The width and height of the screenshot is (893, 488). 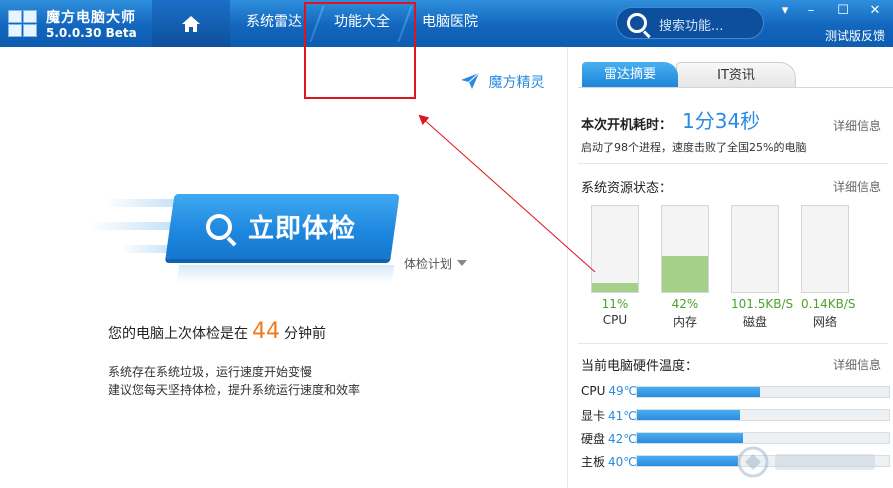 I want to click on resource-network: 0.14KB/S 网络, so click(x=828, y=267).